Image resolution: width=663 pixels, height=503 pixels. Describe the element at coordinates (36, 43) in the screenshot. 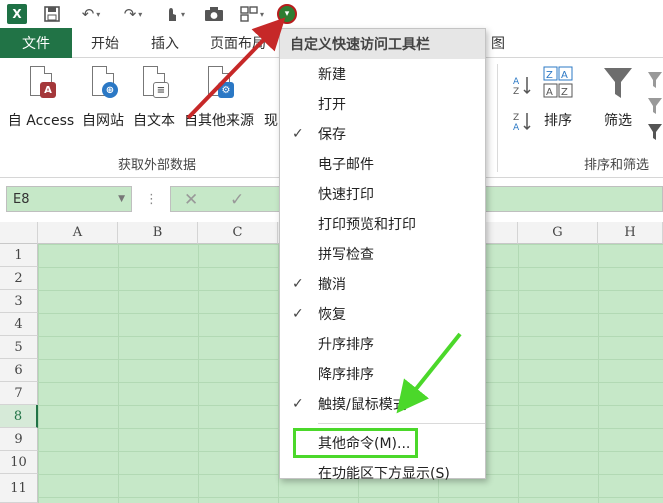

I see `tab-file: 文件` at that location.